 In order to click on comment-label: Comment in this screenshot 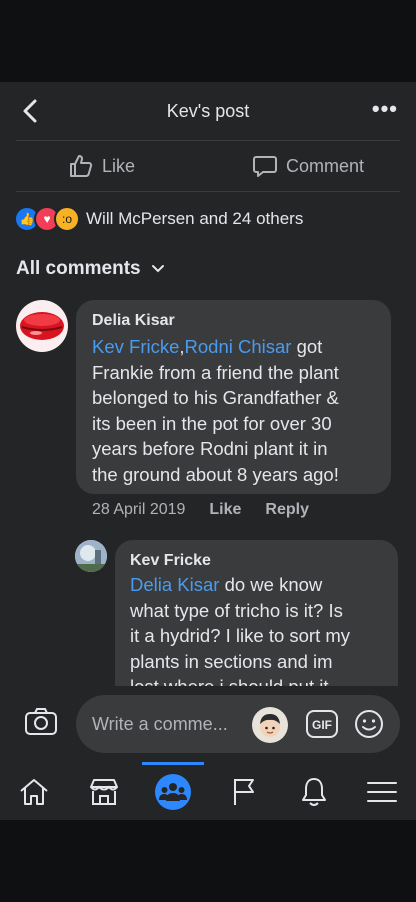, I will do `click(325, 165)`.